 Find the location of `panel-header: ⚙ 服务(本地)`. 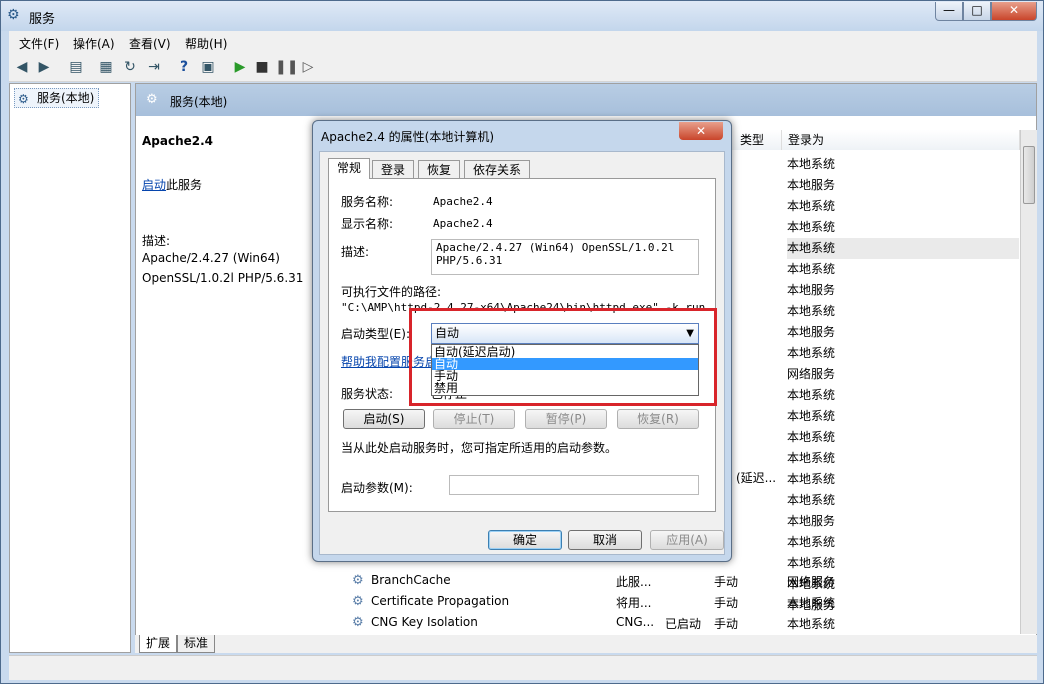

panel-header: ⚙ 服务(本地) is located at coordinates (586, 100).